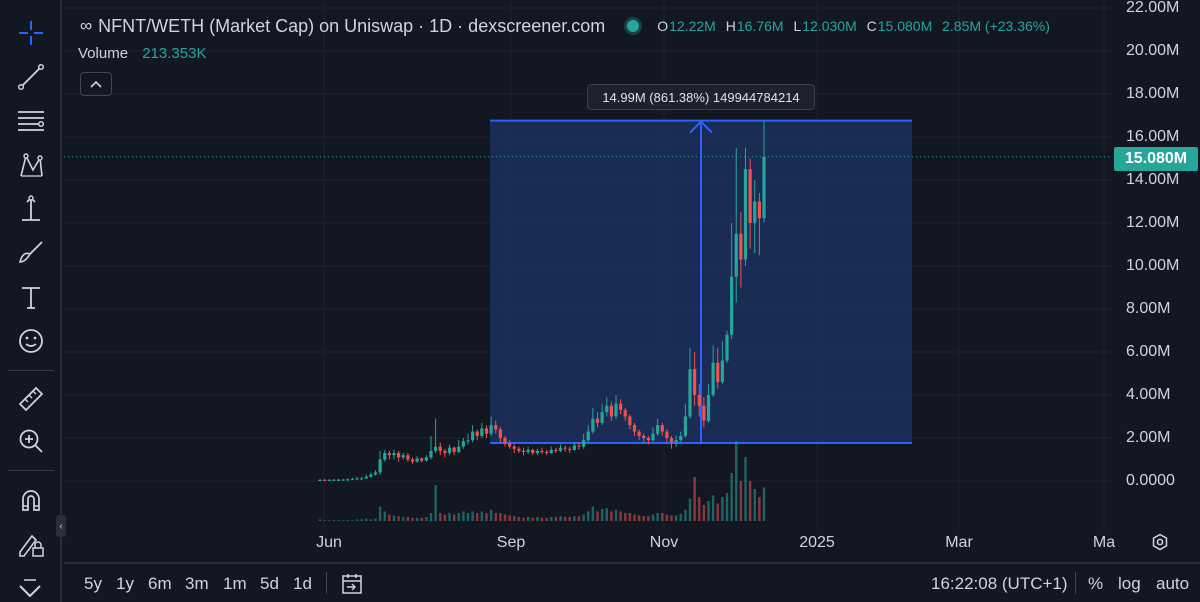  I want to click on go-to-date-button, so click(352, 584).